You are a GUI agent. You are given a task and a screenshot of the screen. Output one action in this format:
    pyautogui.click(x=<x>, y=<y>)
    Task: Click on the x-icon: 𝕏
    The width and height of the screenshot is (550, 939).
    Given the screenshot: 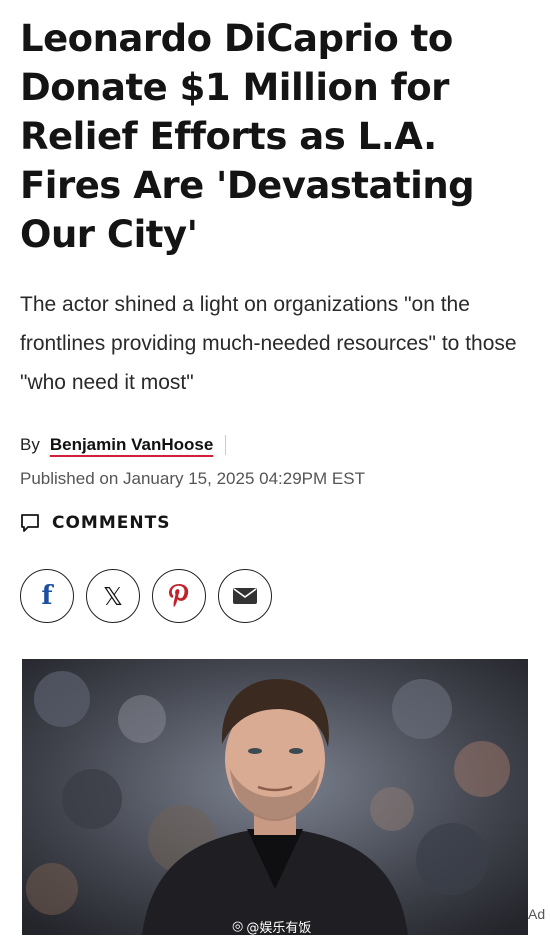 What is the action you would take?
    pyautogui.click(x=113, y=596)
    